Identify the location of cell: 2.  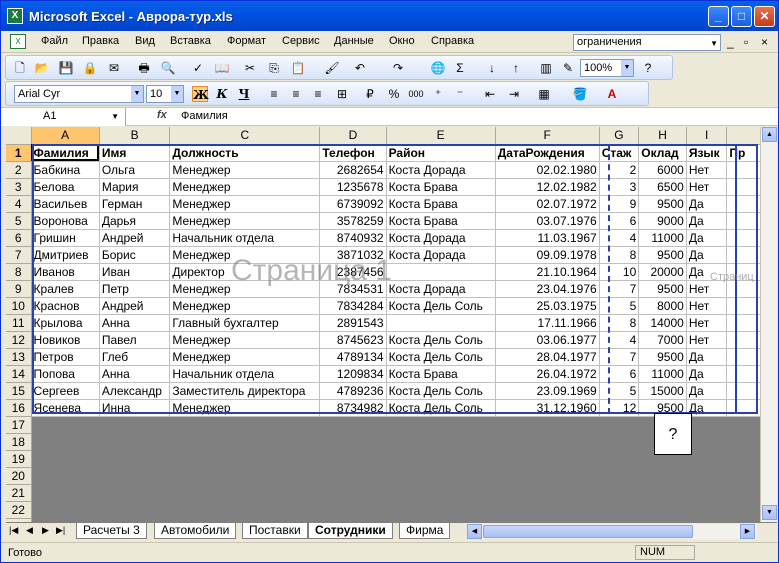
(619, 170).